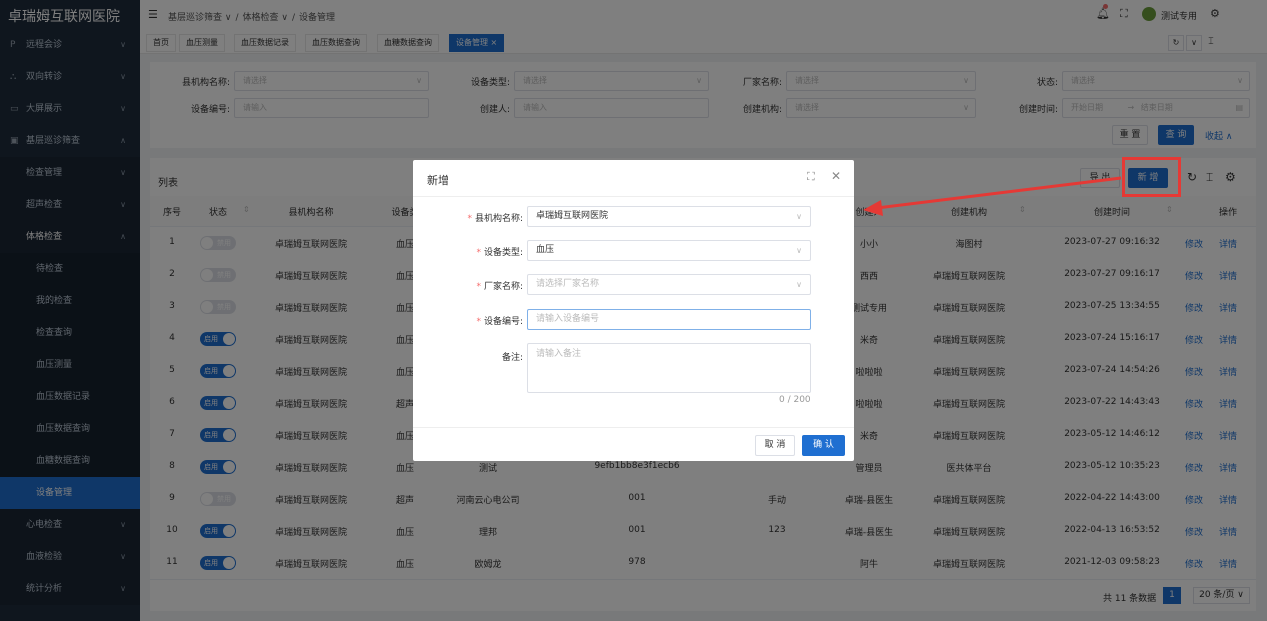 The height and width of the screenshot is (621, 1267). I want to click on modal-note-label: 备注:, so click(512, 358).